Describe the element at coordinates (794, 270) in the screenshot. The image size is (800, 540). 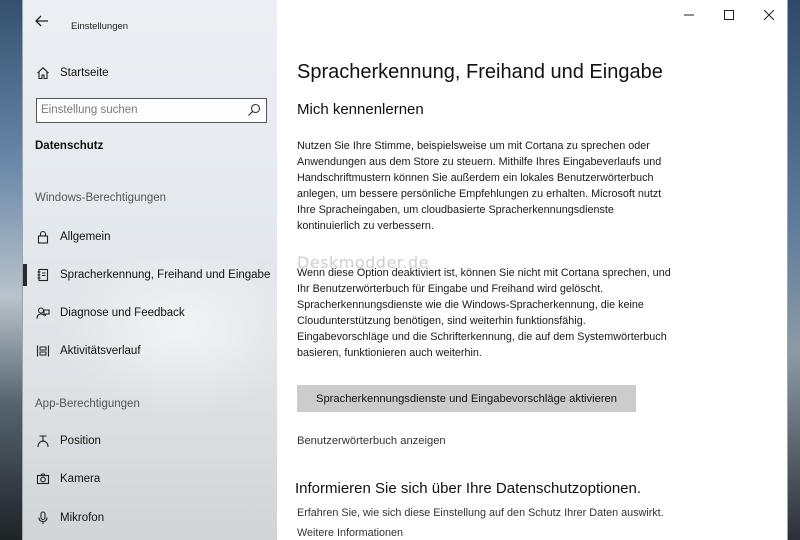
I see `desktop-background-right` at that location.